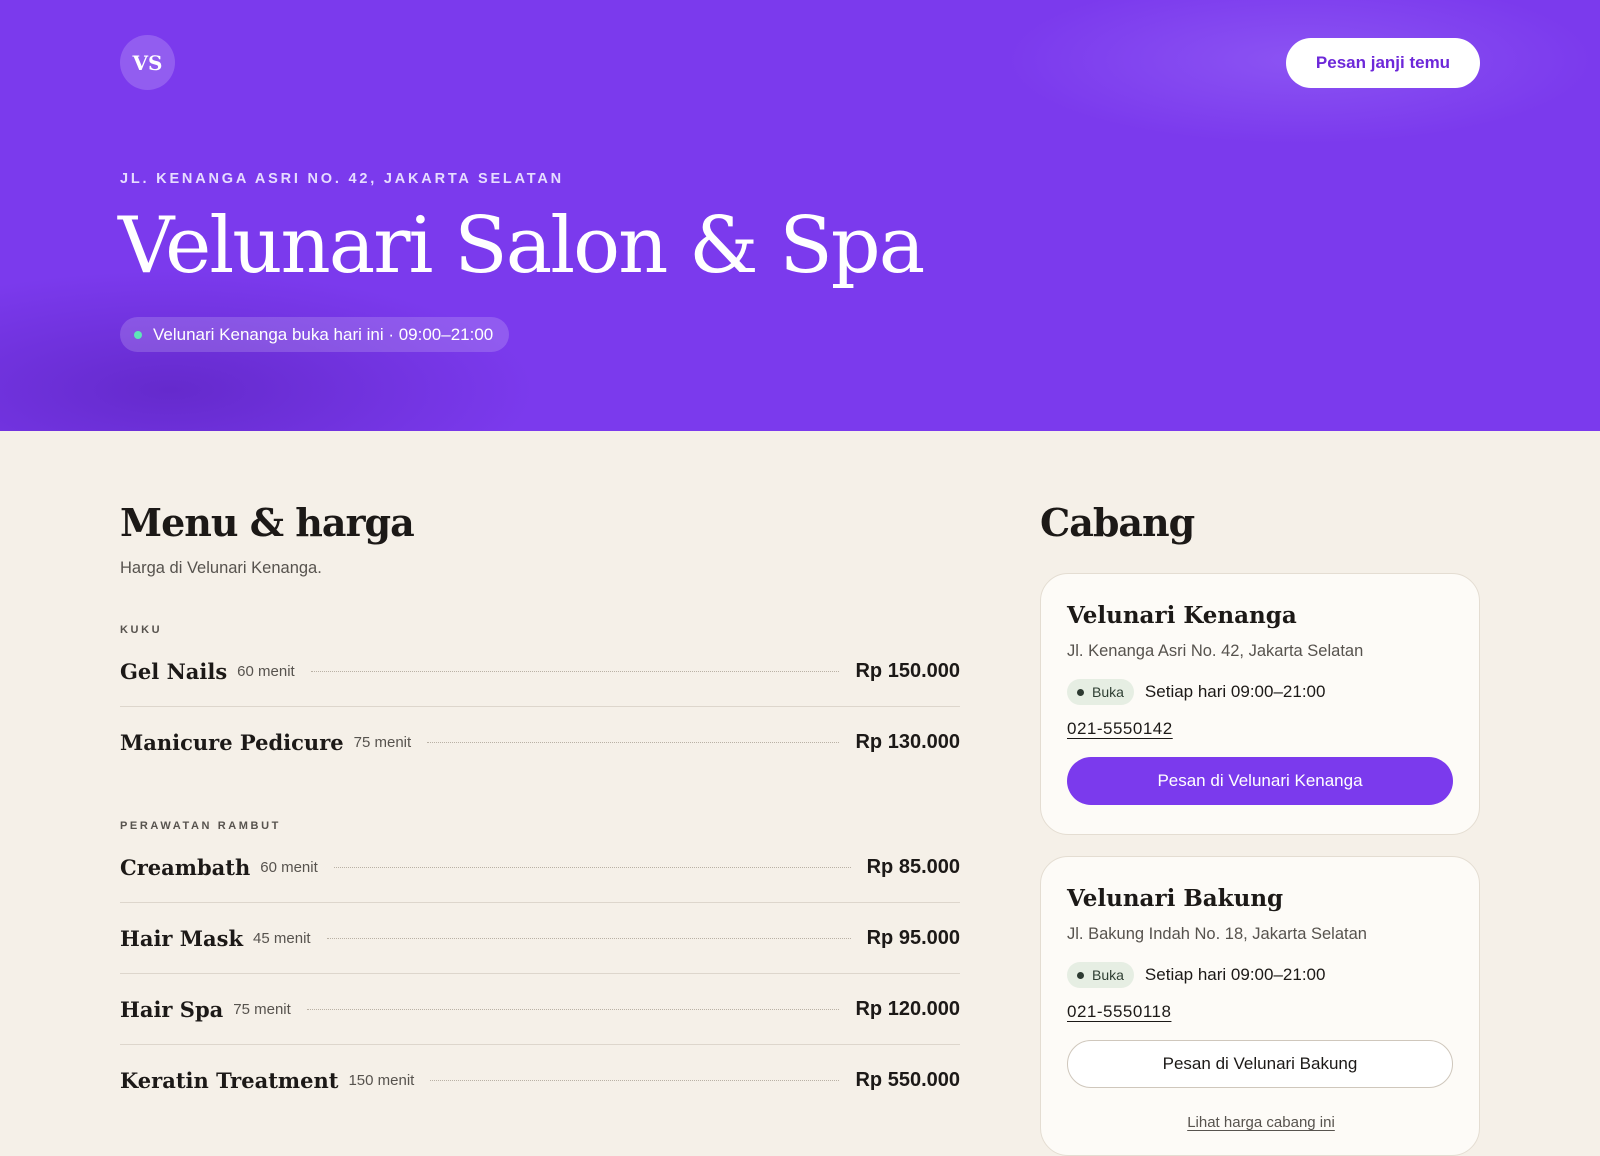 The height and width of the screenshot is (1156, 1600). I want to click on category-label: PERAWATAN RAMBUT, so click(200, 826).